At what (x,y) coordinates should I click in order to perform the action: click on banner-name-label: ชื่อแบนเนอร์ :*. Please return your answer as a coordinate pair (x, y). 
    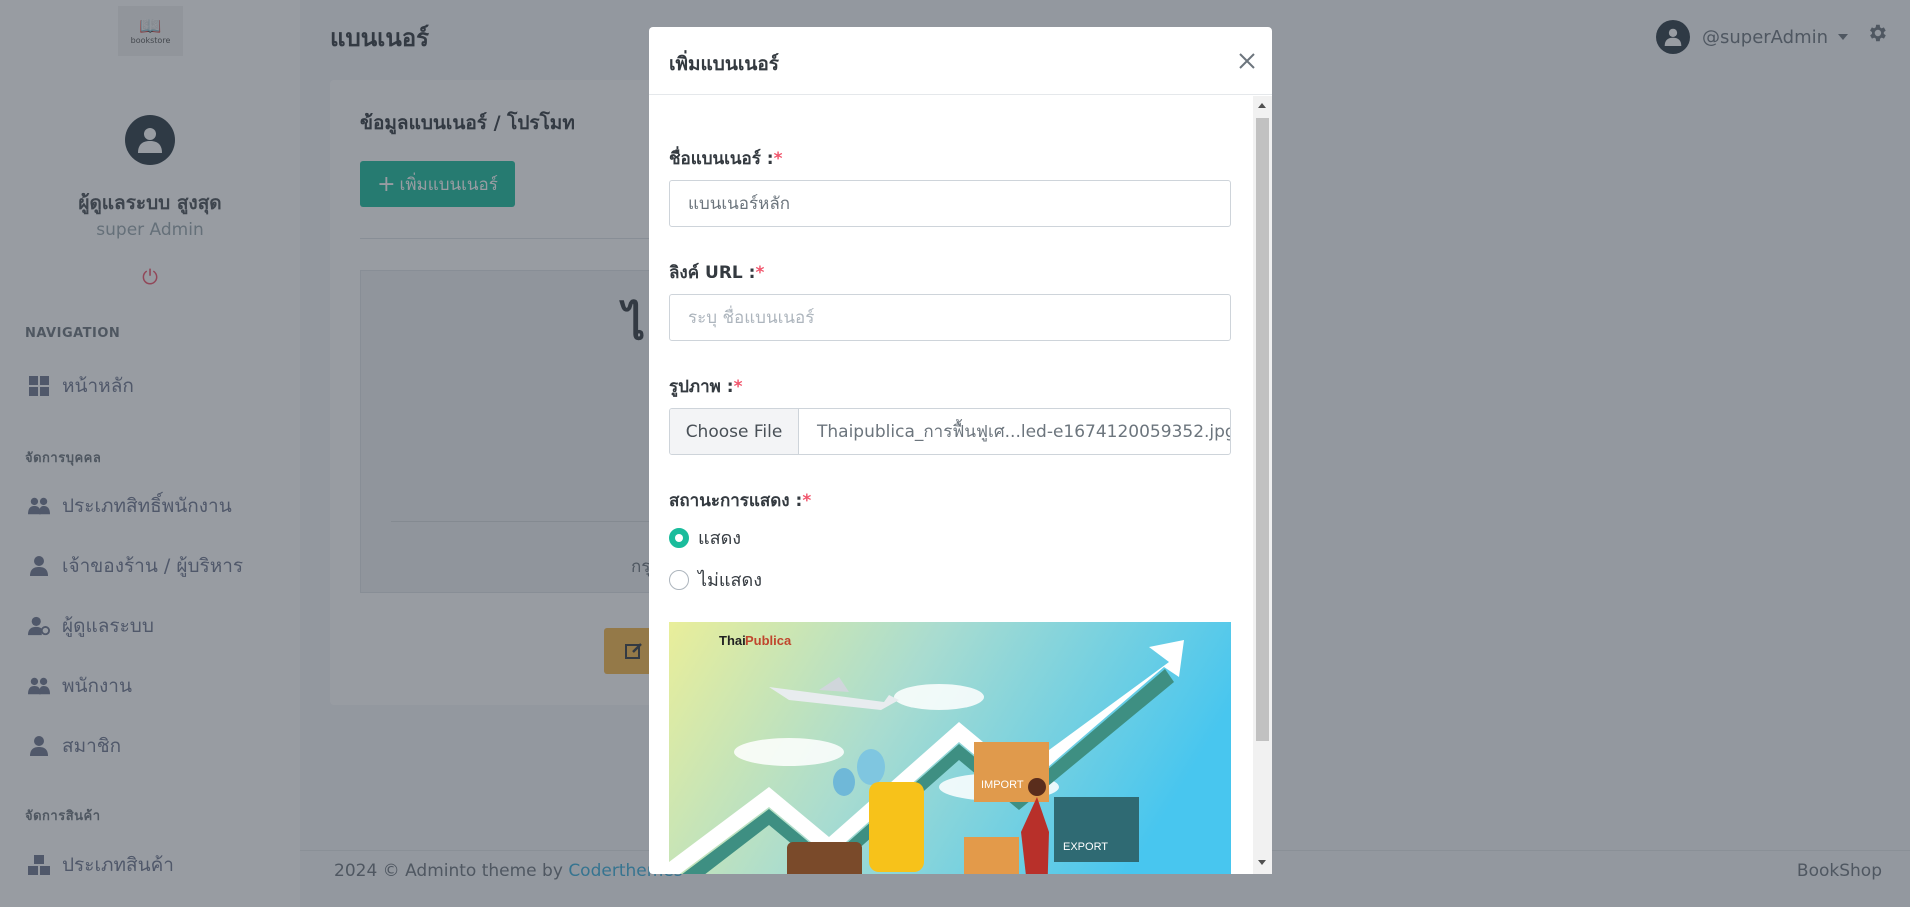
    Looking at the image, I should click on (726, 159).